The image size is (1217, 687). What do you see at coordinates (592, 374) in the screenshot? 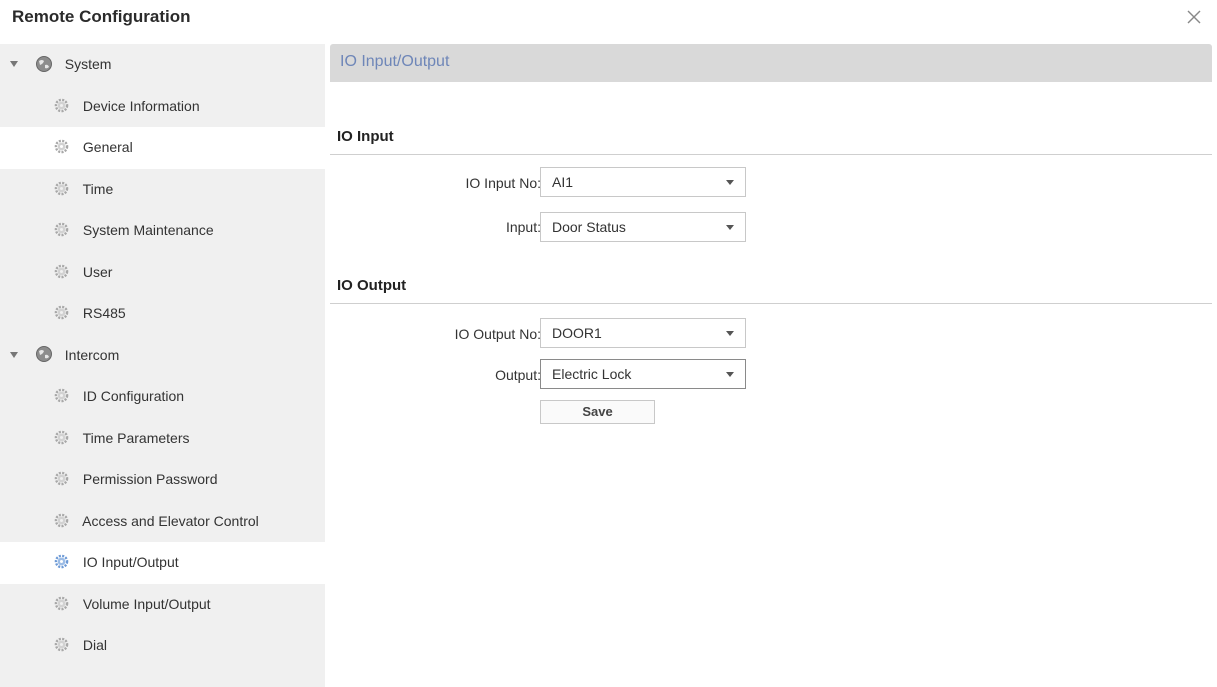
I see `select-value: Electric Lock` at bounding box center [592, 374].